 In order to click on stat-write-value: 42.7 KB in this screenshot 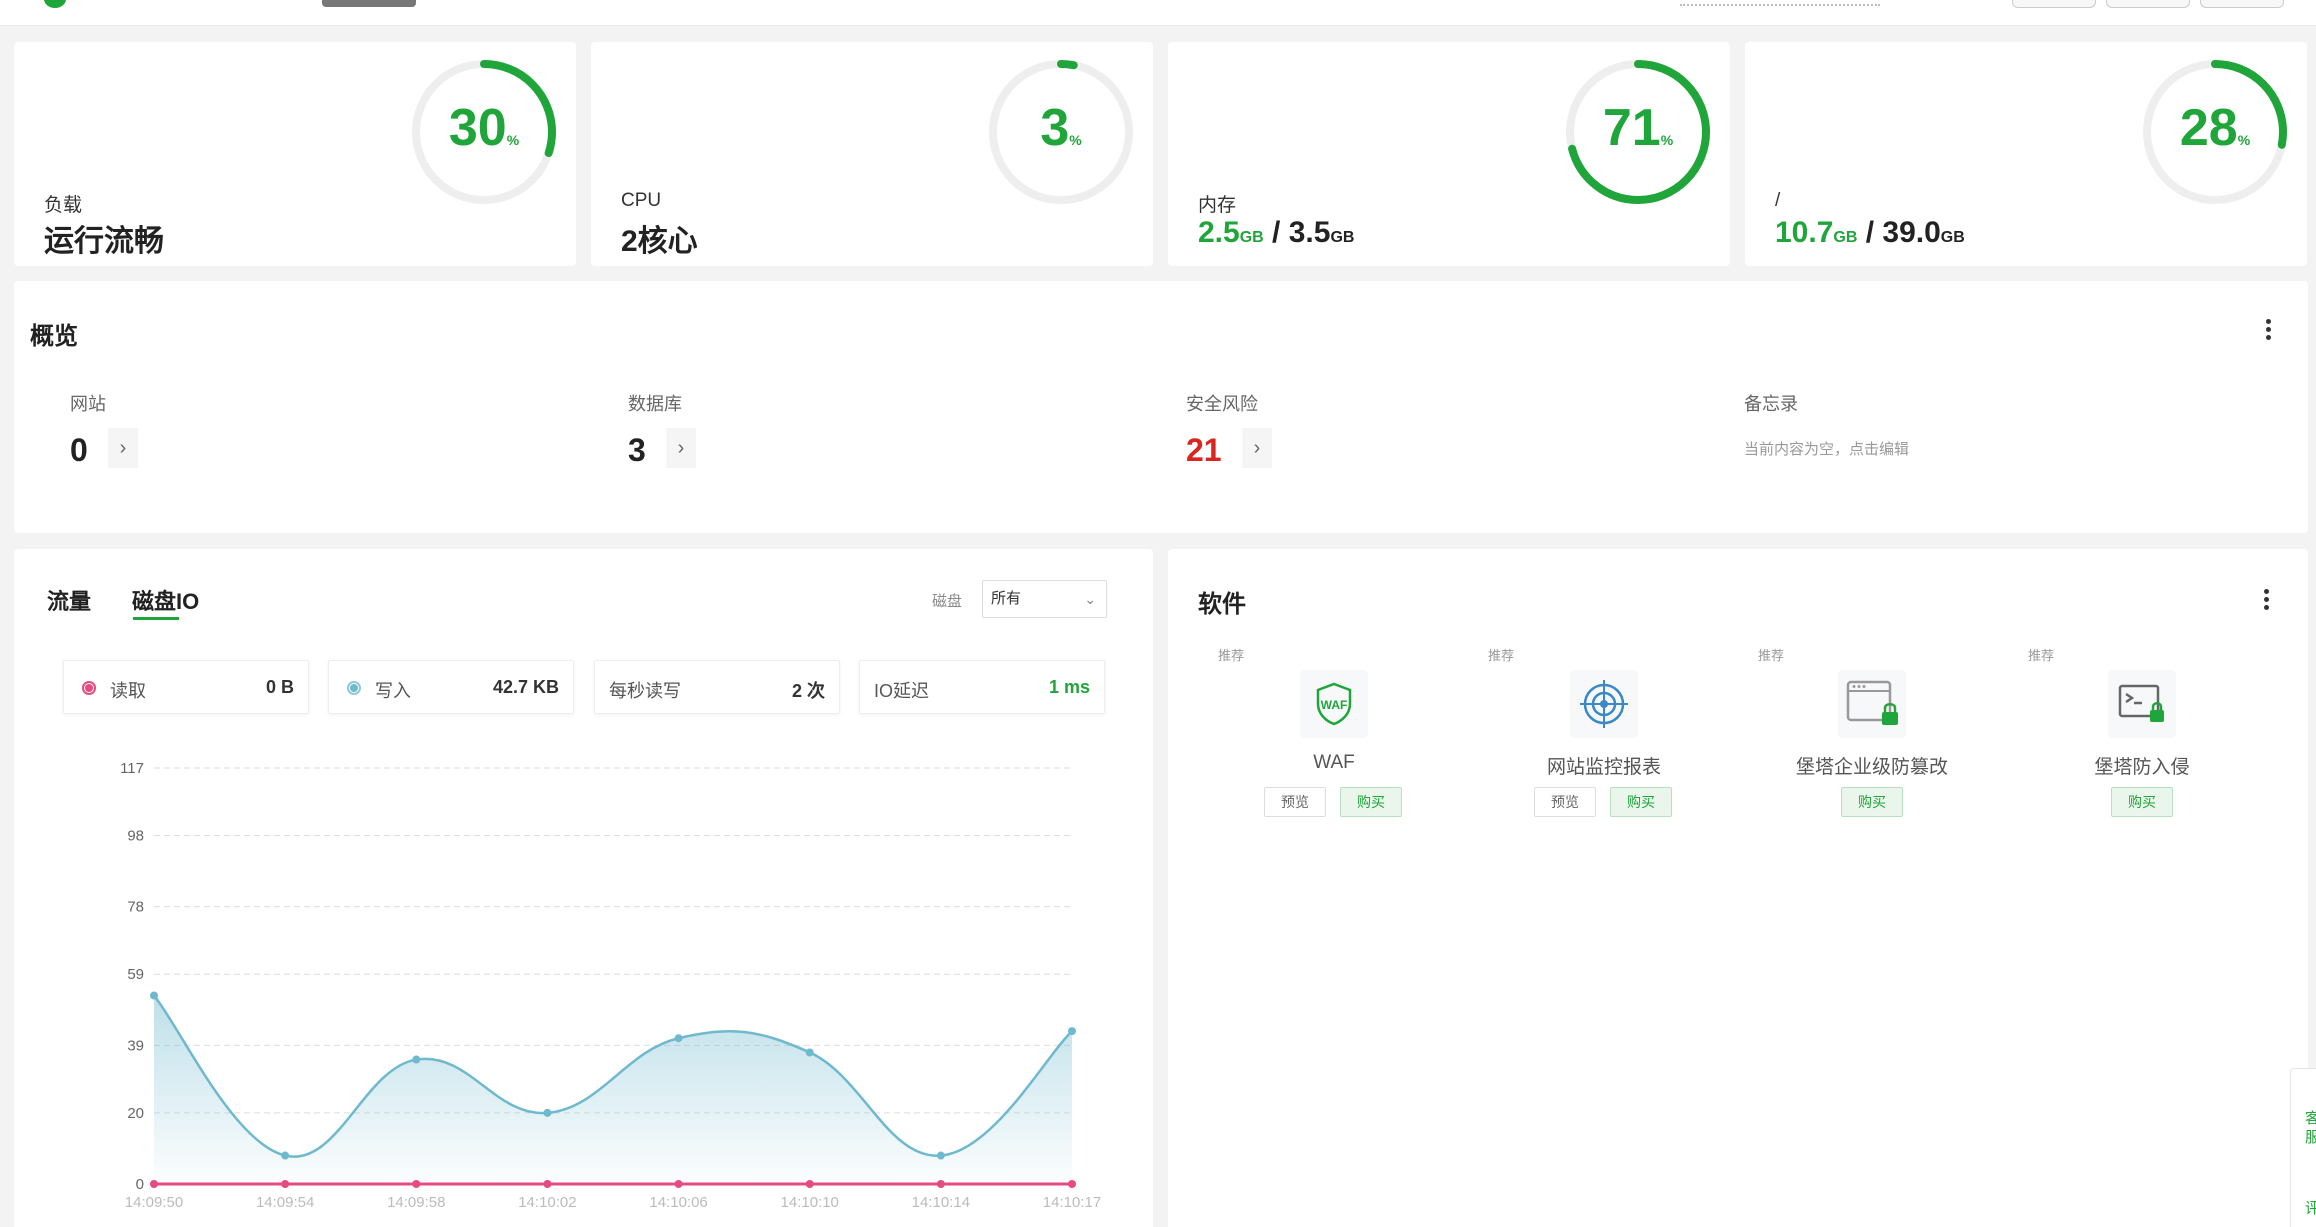, I will do `click(525, 687)`.